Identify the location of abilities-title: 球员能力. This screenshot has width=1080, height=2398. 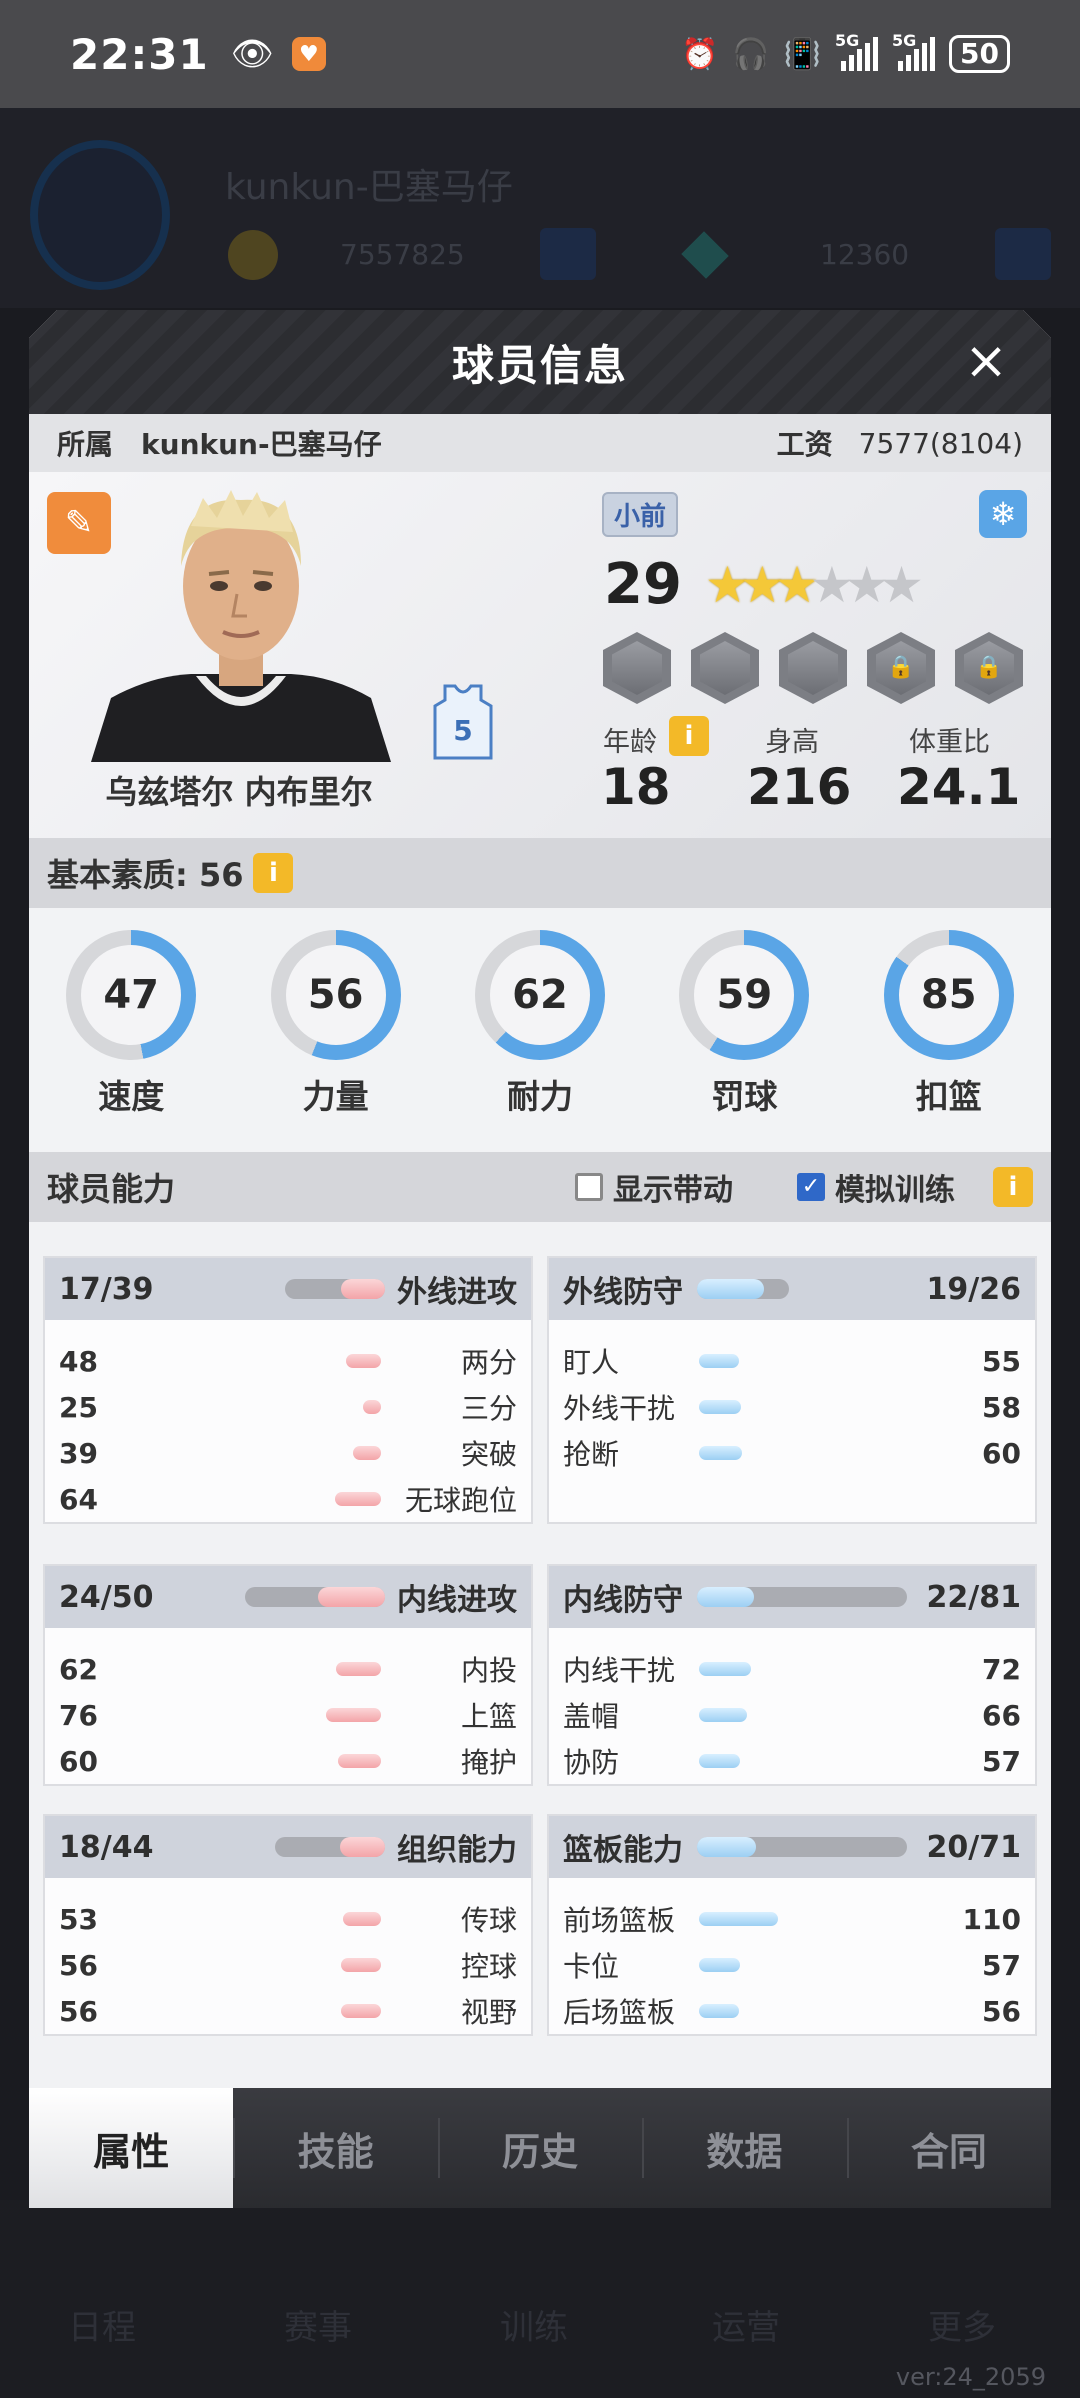
(111, 1189).